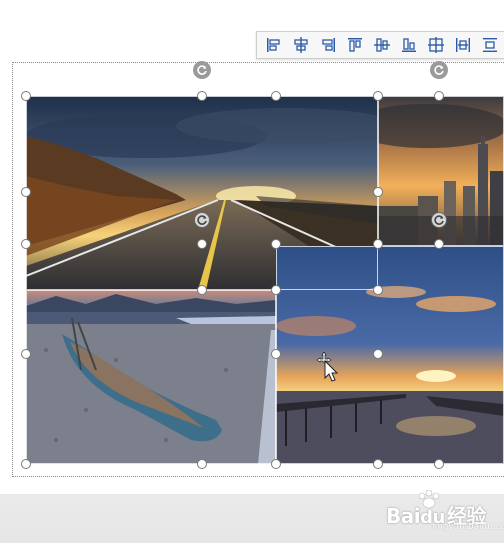 This screenshot has width=504, height=543. Describe the element at coordinates (328, 45) in the screenshot. I see `align-right-icon` at that location.